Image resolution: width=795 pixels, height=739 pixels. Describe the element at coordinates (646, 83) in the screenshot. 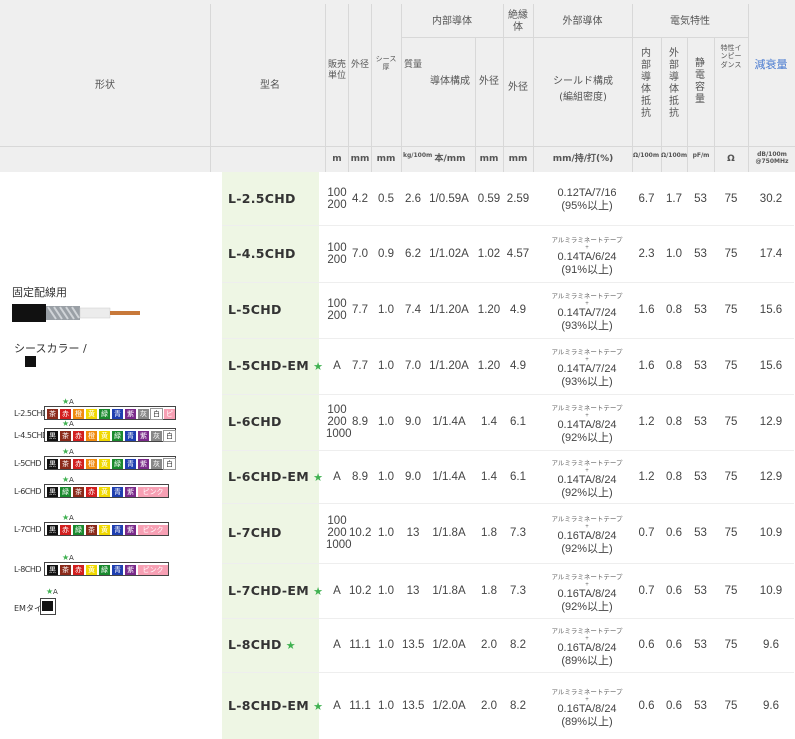

I see `header-r-inner: 内部導体抵抗` at that location.